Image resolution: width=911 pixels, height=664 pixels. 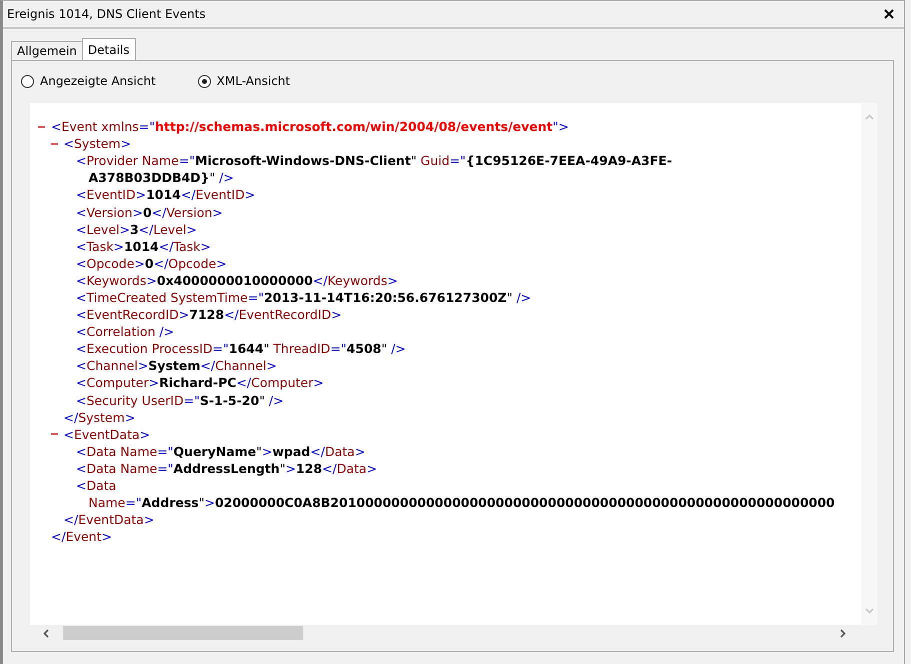 I want to click on xml-line: <Channel>System</Channel>, so click(x=176, y=366).